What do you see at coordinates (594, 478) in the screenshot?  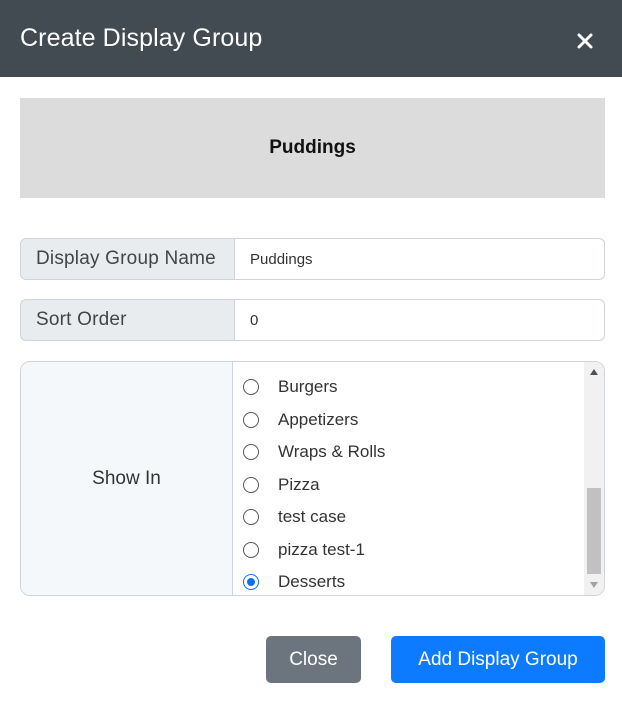 I see `show-in-scrollbar` at bounding box center [594, 478].